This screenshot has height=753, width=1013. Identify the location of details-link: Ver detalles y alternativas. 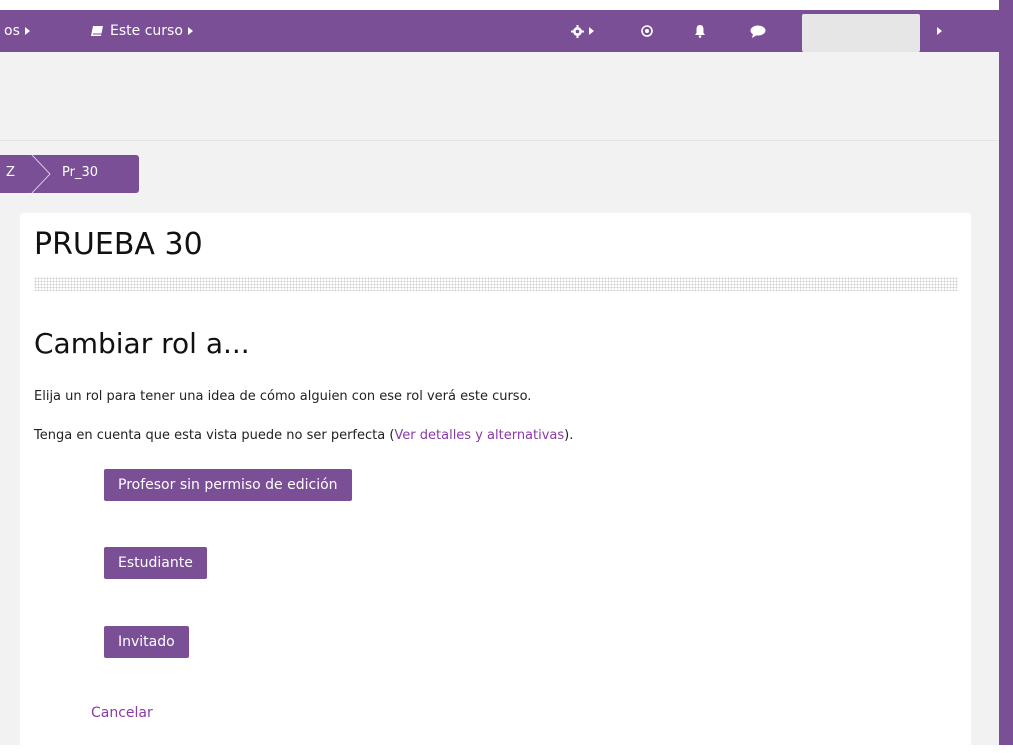
(479, 435).